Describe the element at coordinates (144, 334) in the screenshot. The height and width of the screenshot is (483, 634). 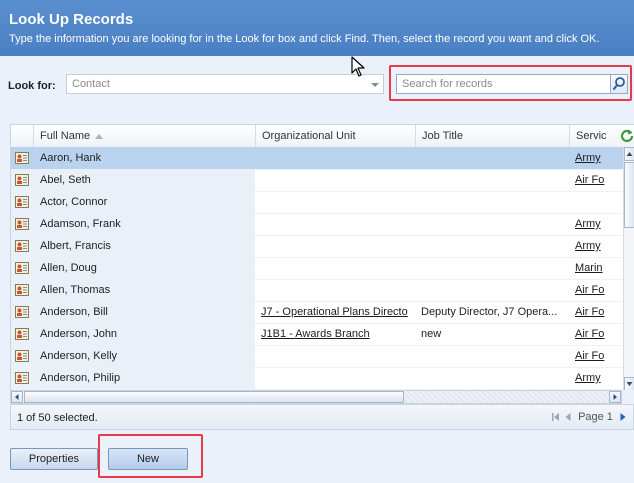
I see `cell-full-name: Anderson, John` at that location.